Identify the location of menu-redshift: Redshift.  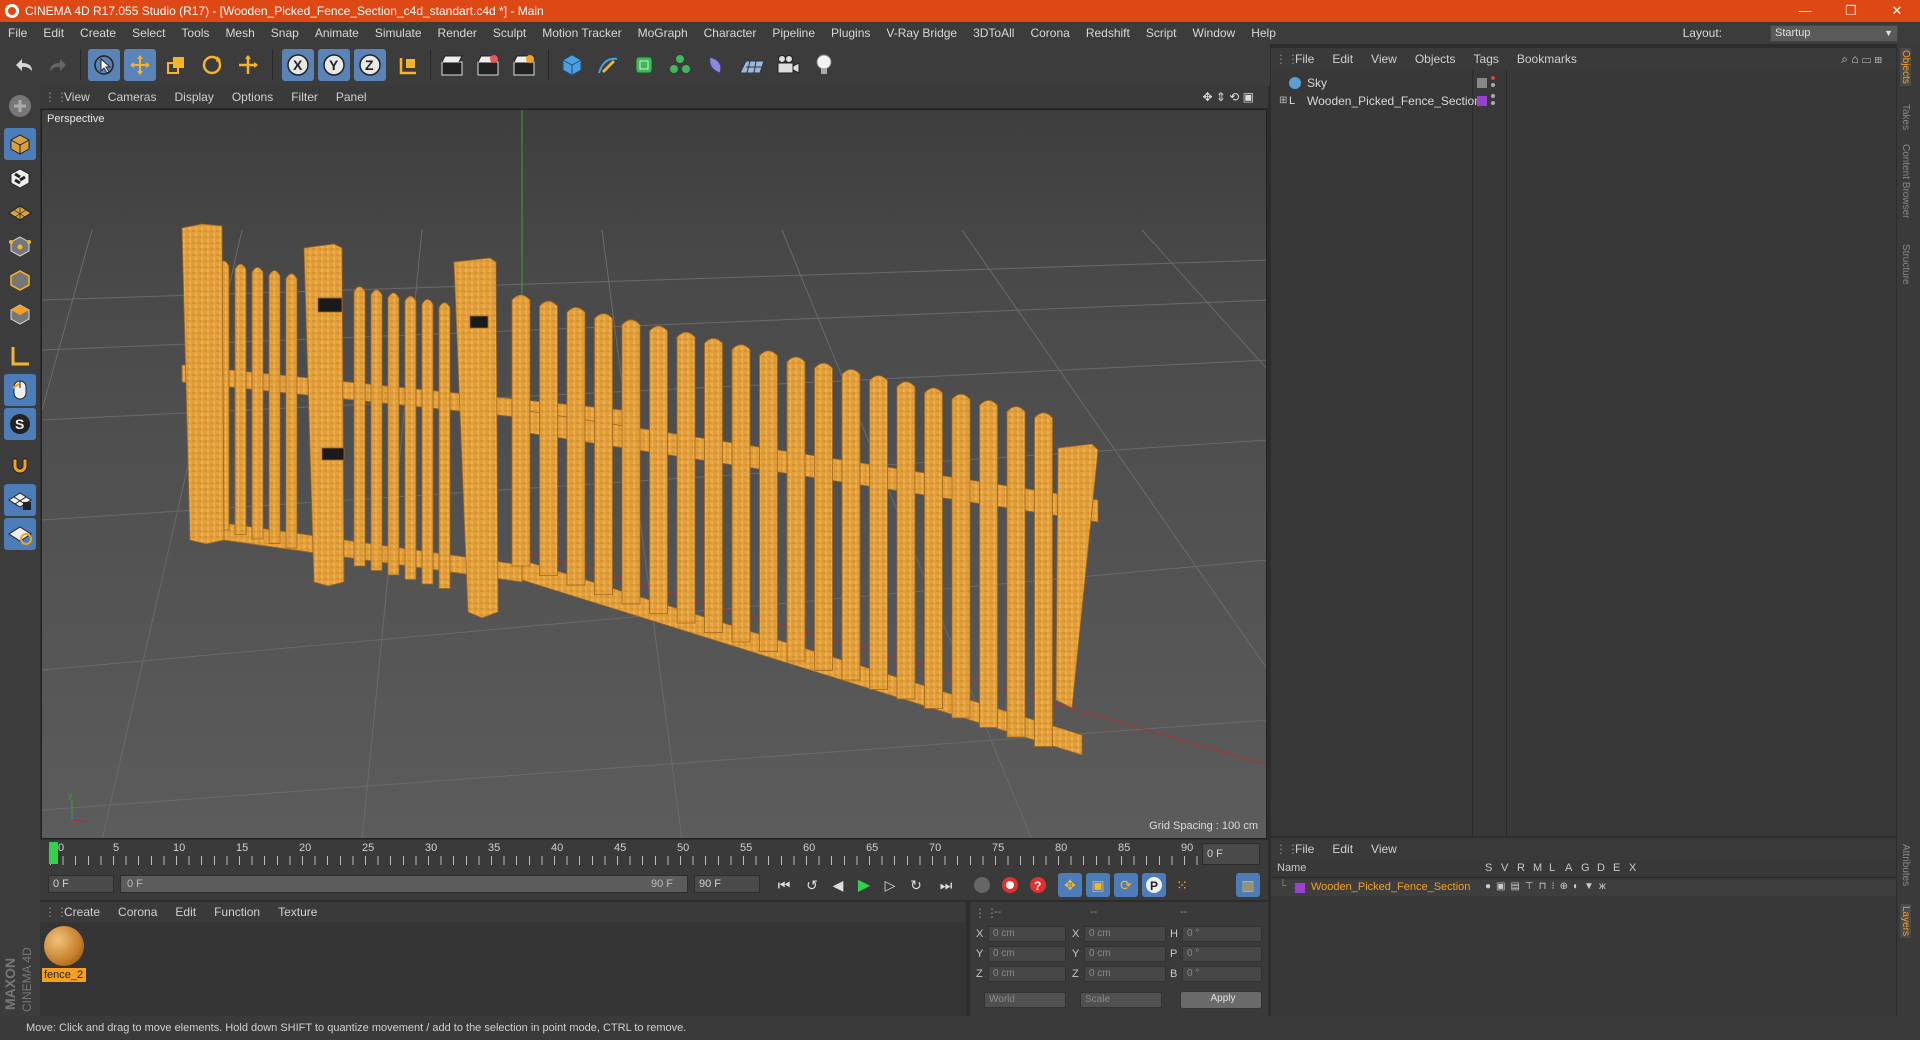
(1108, 33).